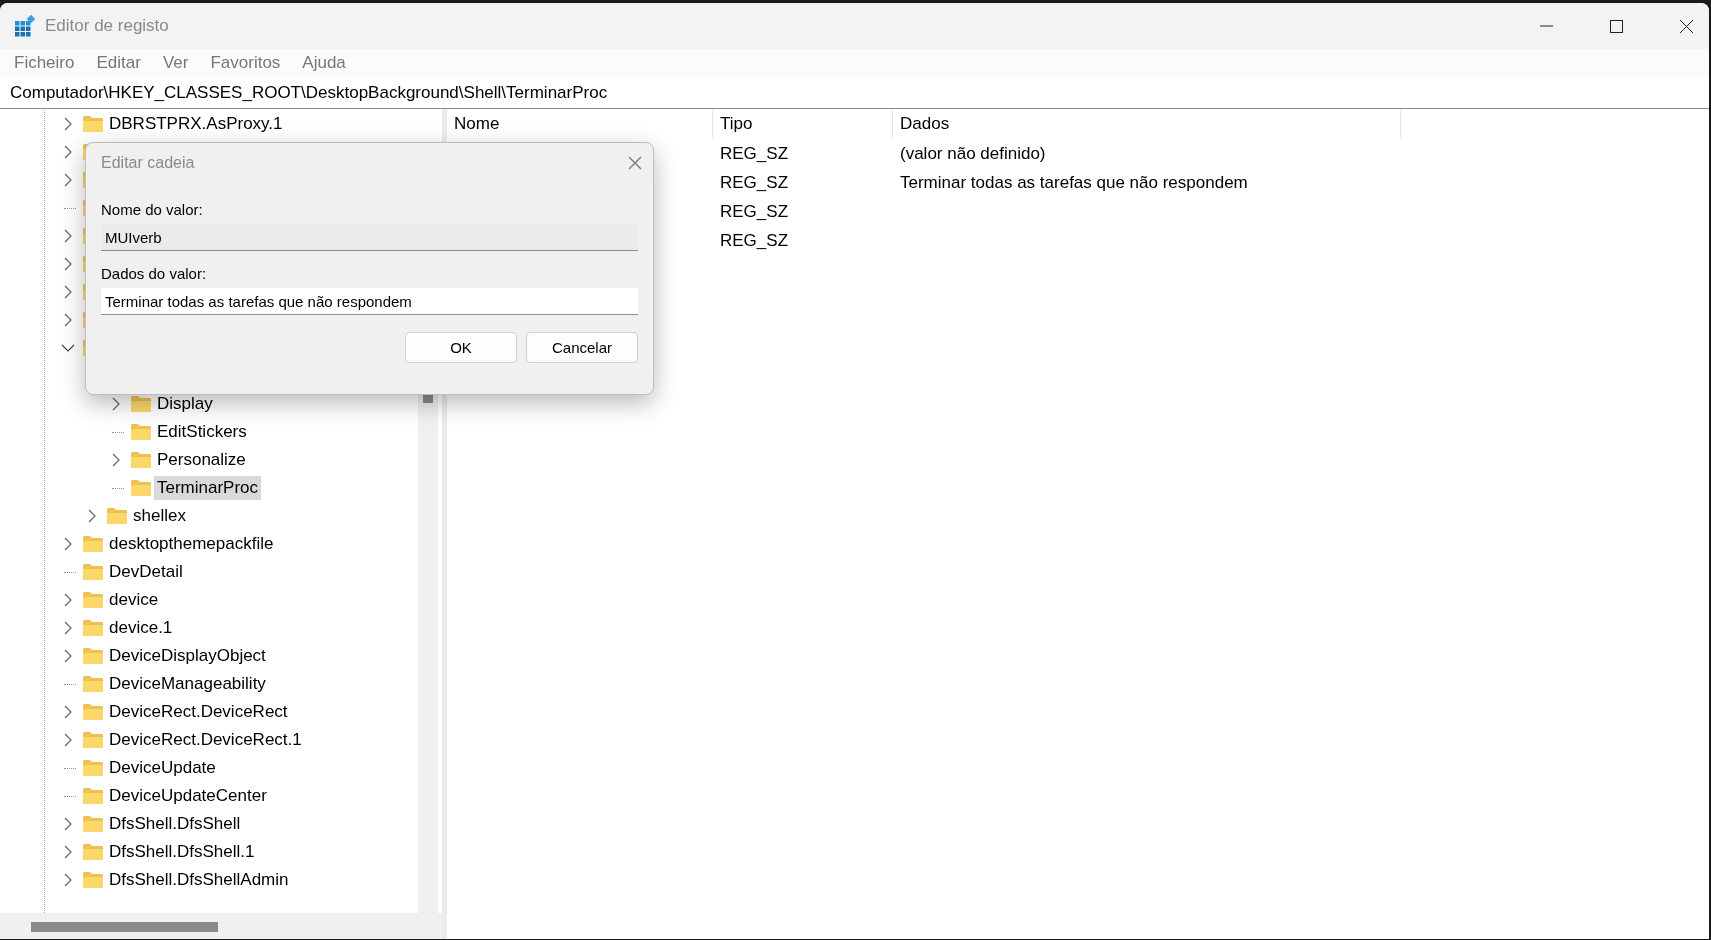 This screenshot has height=940, width=1711. Describe the element at coordinates (803, 124) in the screenshot. I see `column-header: Tipo` at that location.